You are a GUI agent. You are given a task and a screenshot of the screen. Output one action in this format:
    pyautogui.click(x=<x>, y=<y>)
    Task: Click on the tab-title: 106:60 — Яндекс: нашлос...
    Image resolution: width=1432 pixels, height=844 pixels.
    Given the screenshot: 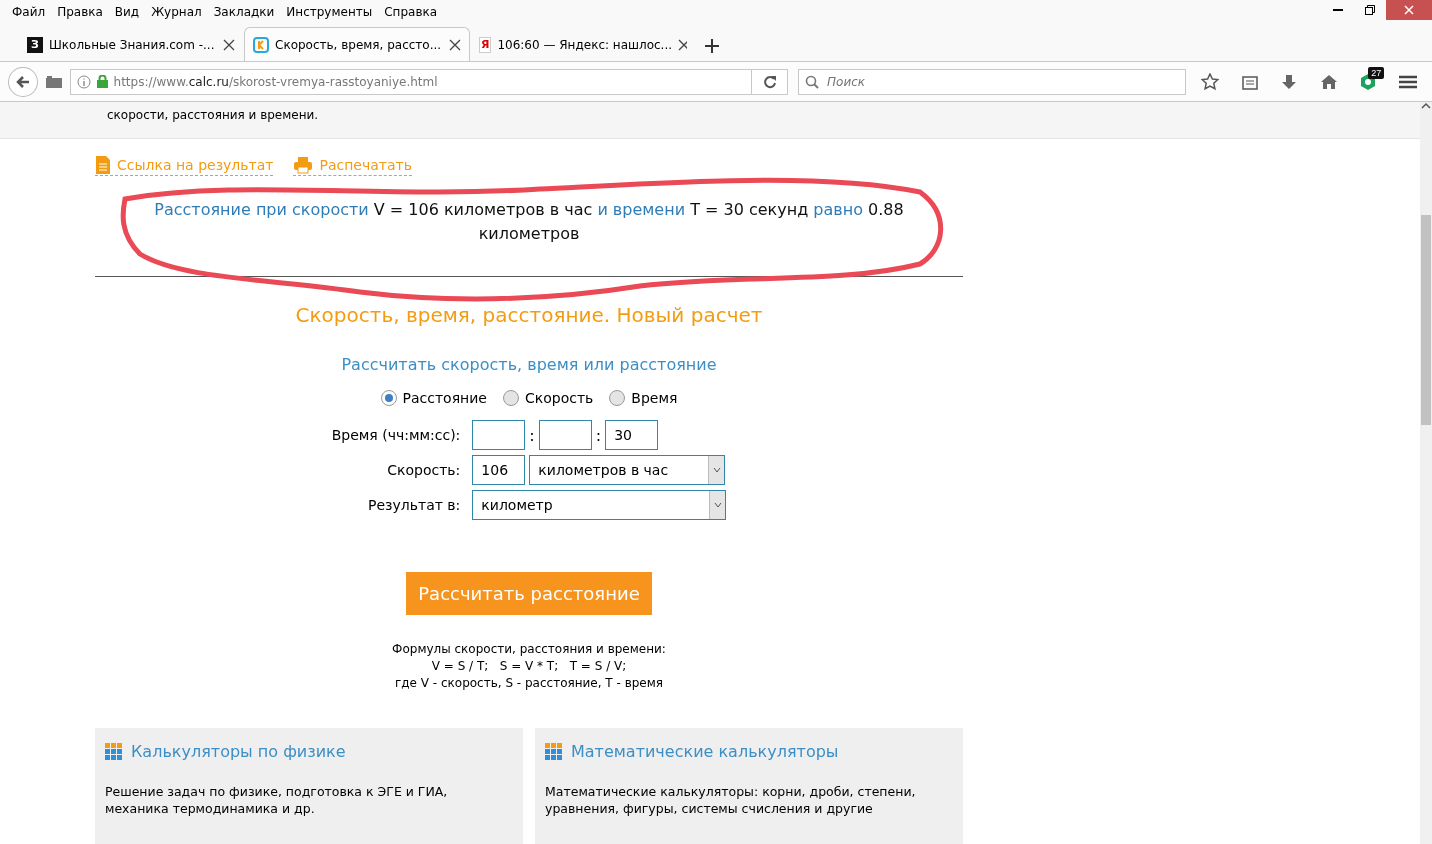 What is the action you would take?
    pyautogui.click(x=585, y=44)
    